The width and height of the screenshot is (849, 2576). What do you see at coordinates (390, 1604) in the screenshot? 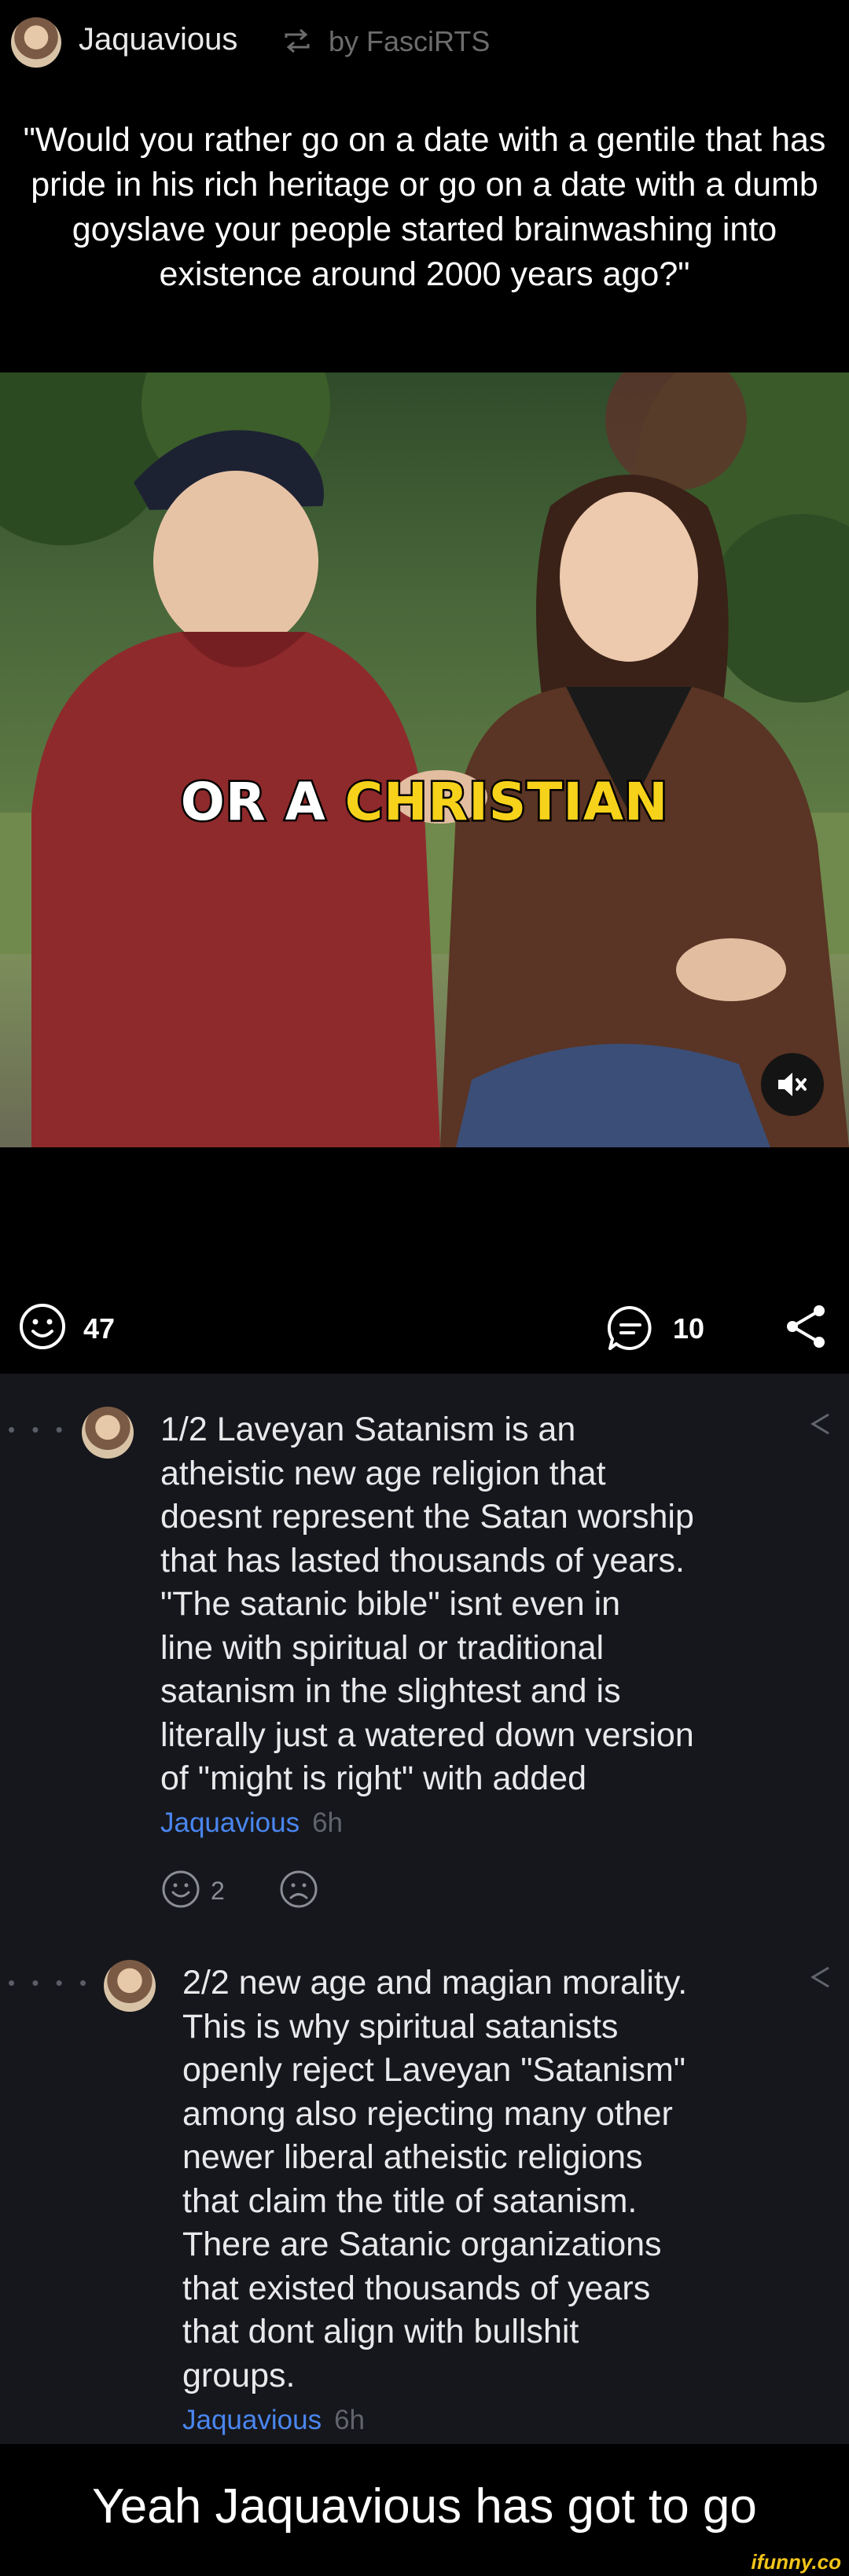
I see `comment-line: "The satanic bible" isnt even in` at bounding box center [390, 1604].